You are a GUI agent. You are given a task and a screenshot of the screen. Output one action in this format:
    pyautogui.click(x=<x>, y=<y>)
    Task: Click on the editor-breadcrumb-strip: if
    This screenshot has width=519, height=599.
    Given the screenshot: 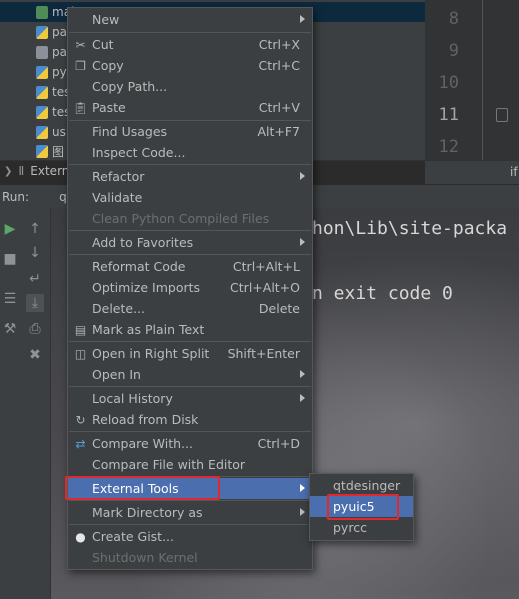 What is the action you would take?
    pyautogui.click(x=472, y=172)
    